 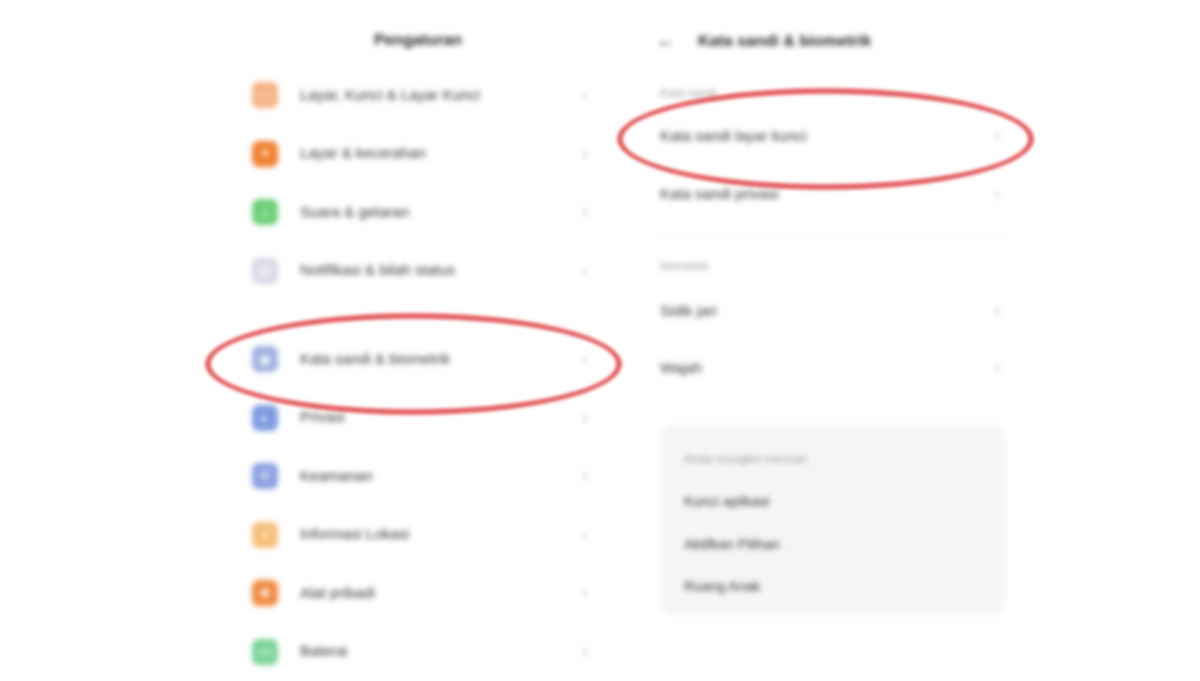 I want to click on sound-icon: ♪, so click(x=265, y=212).